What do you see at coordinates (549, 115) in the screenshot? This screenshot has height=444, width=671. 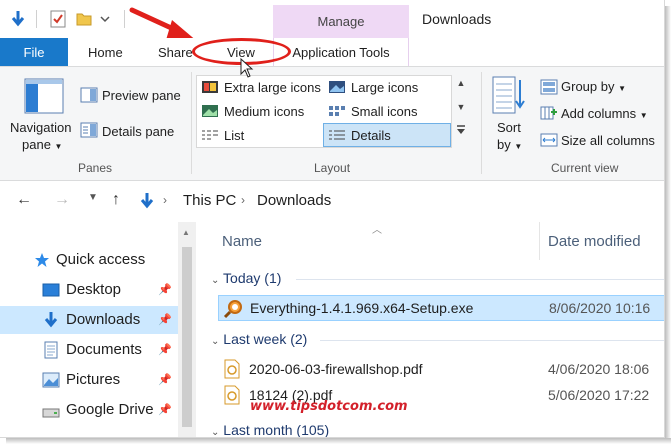 I see `add-columns-icon` at bounding box center [549, 115].